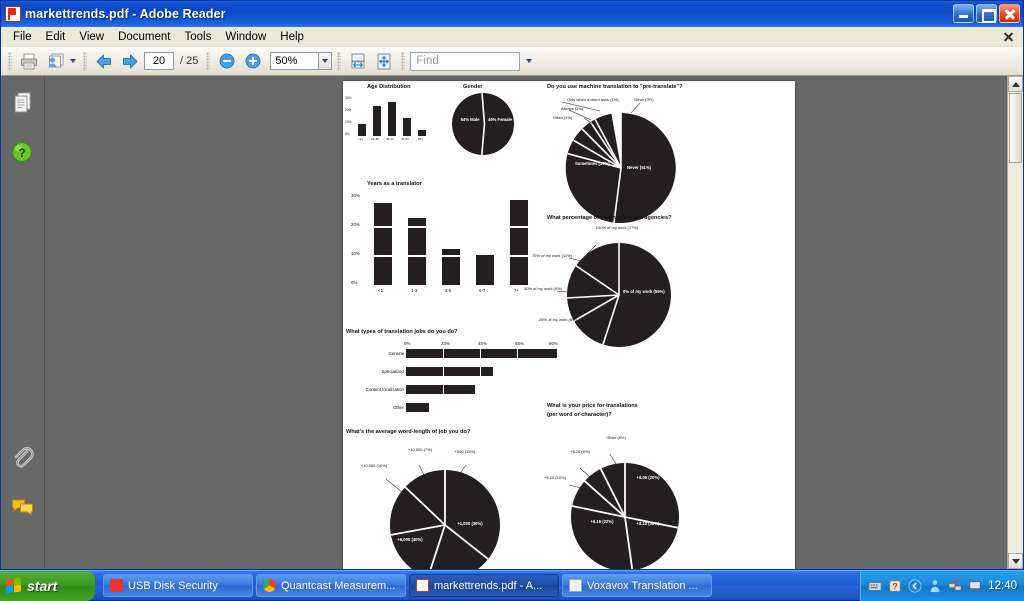  Describe the element at coordinates (358, 61) in the screenshot. I see `fit-width-button` at that location.